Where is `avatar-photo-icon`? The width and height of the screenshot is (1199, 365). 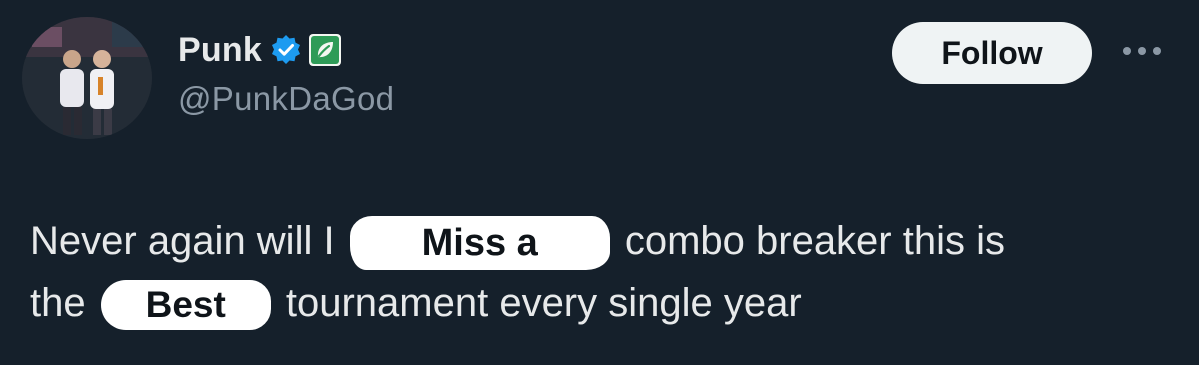 avatar-photo-icon is located at coordinates (87, 78).